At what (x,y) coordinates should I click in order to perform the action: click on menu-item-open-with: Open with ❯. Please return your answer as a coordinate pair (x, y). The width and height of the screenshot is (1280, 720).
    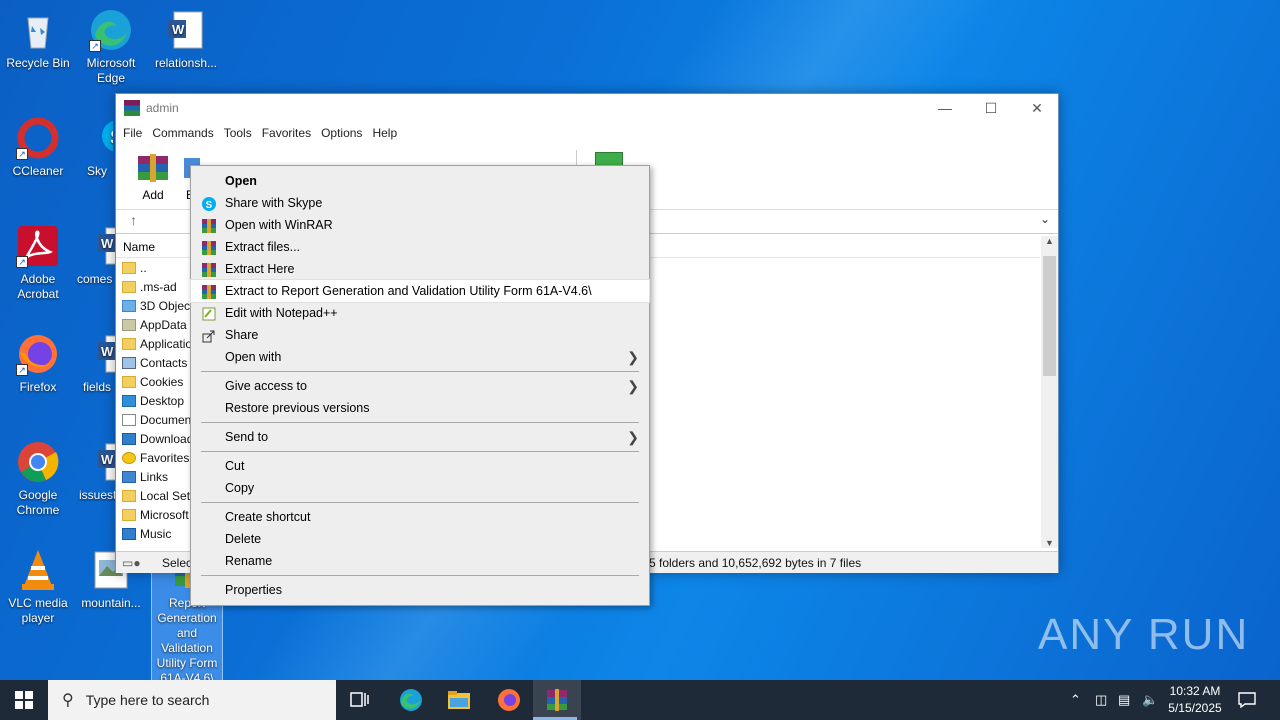
    Looking at the image, I should click on (420, 357).